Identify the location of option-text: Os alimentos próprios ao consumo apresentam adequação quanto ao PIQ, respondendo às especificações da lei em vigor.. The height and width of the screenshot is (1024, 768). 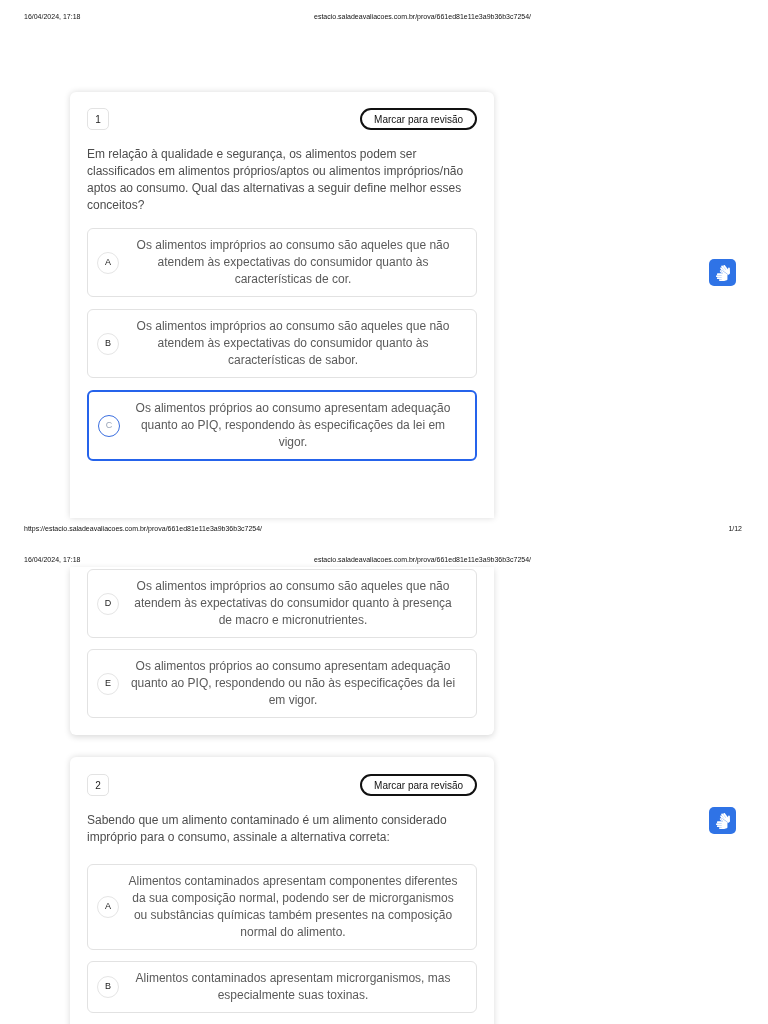
(293, 425).